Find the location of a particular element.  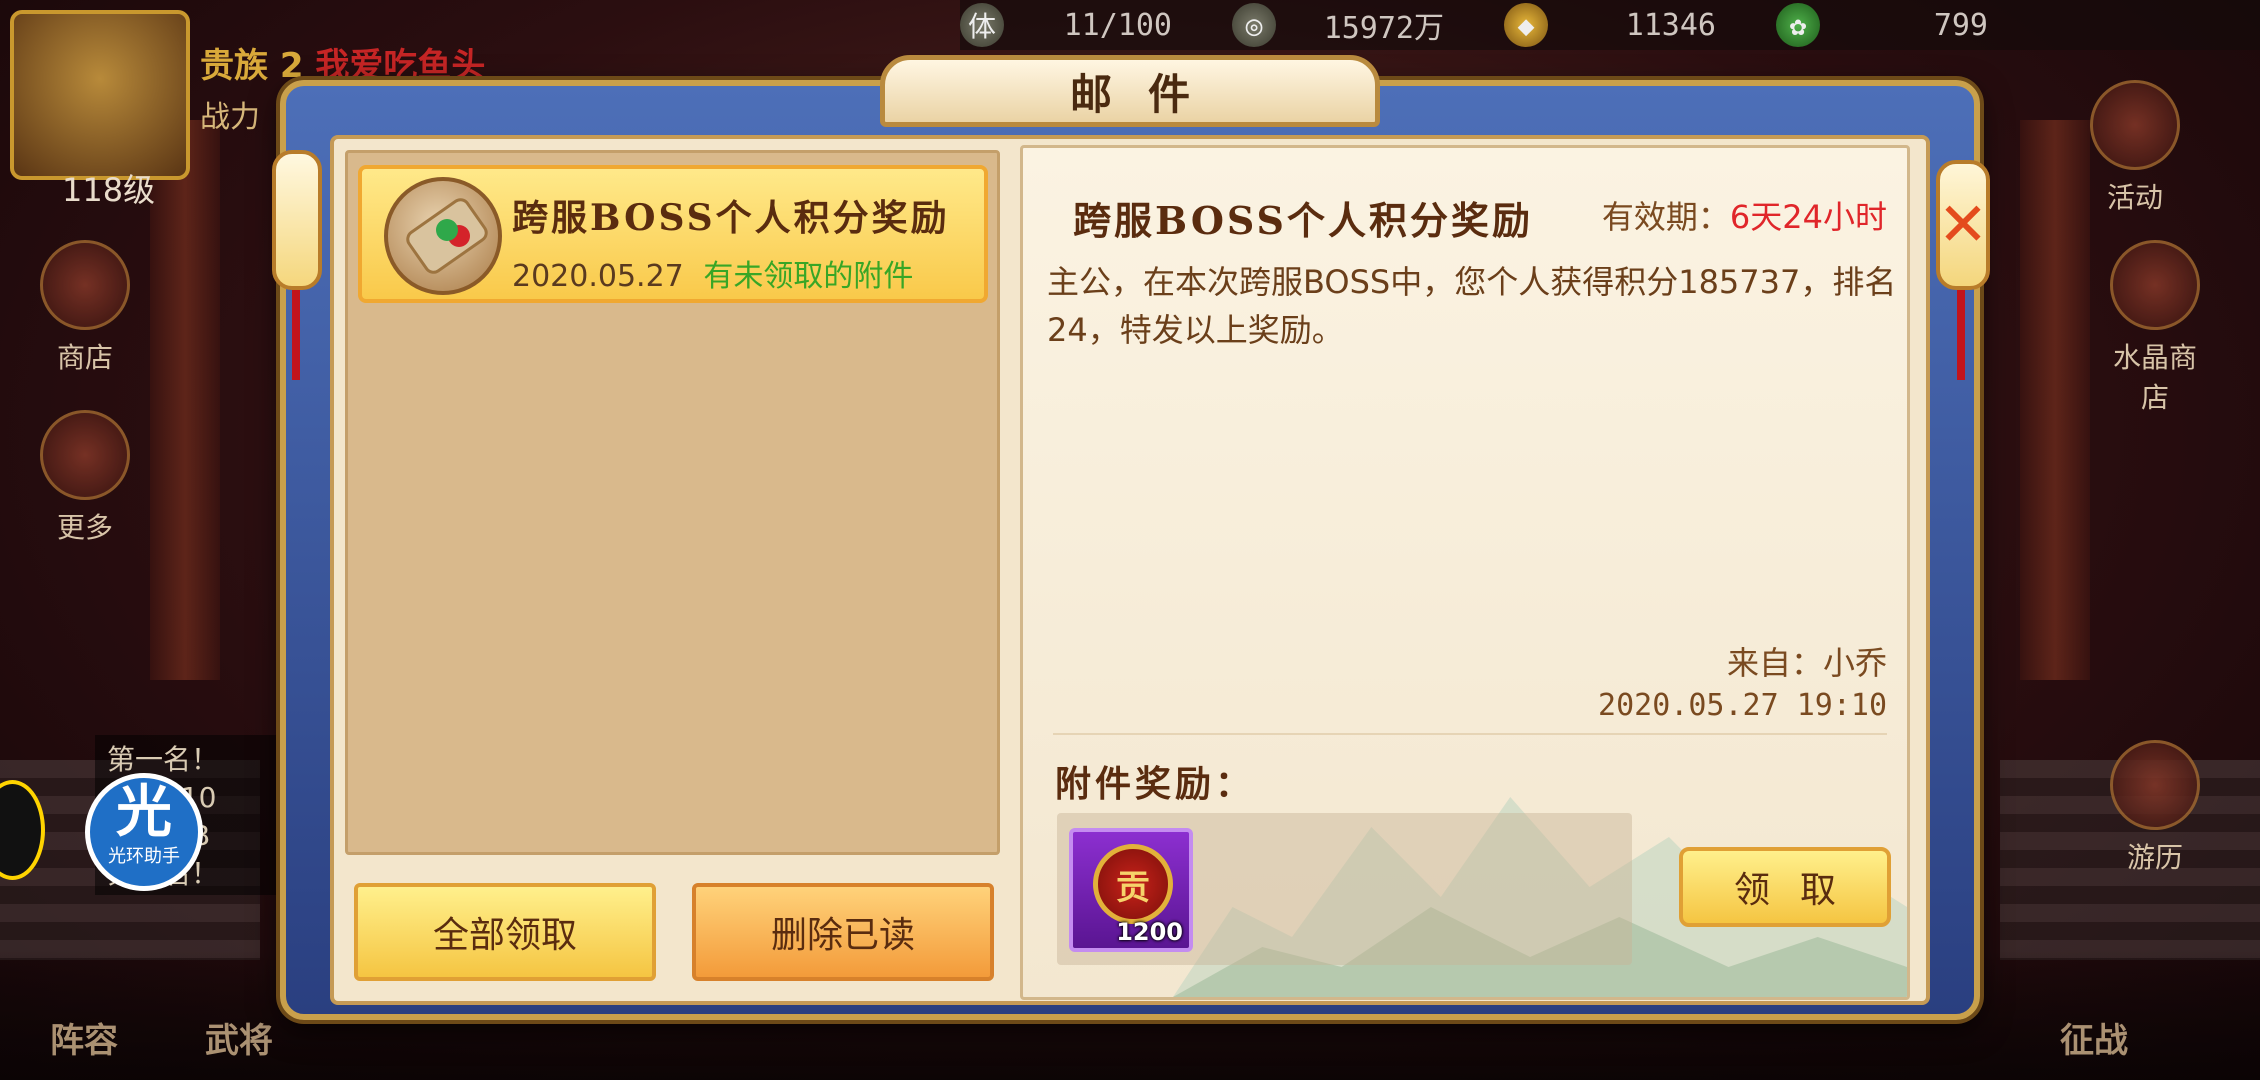

background-pillar is located at coordinates (185, 400).